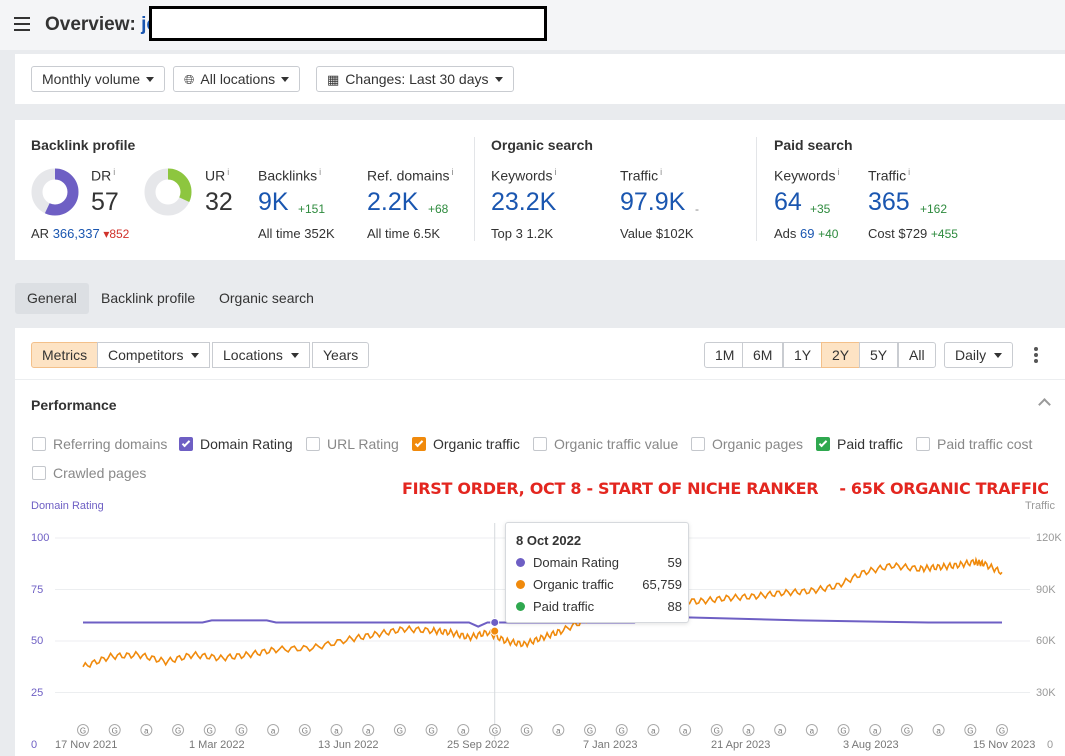  I want to click on x-tick: 1 Mar 2022, so click(217, 745).